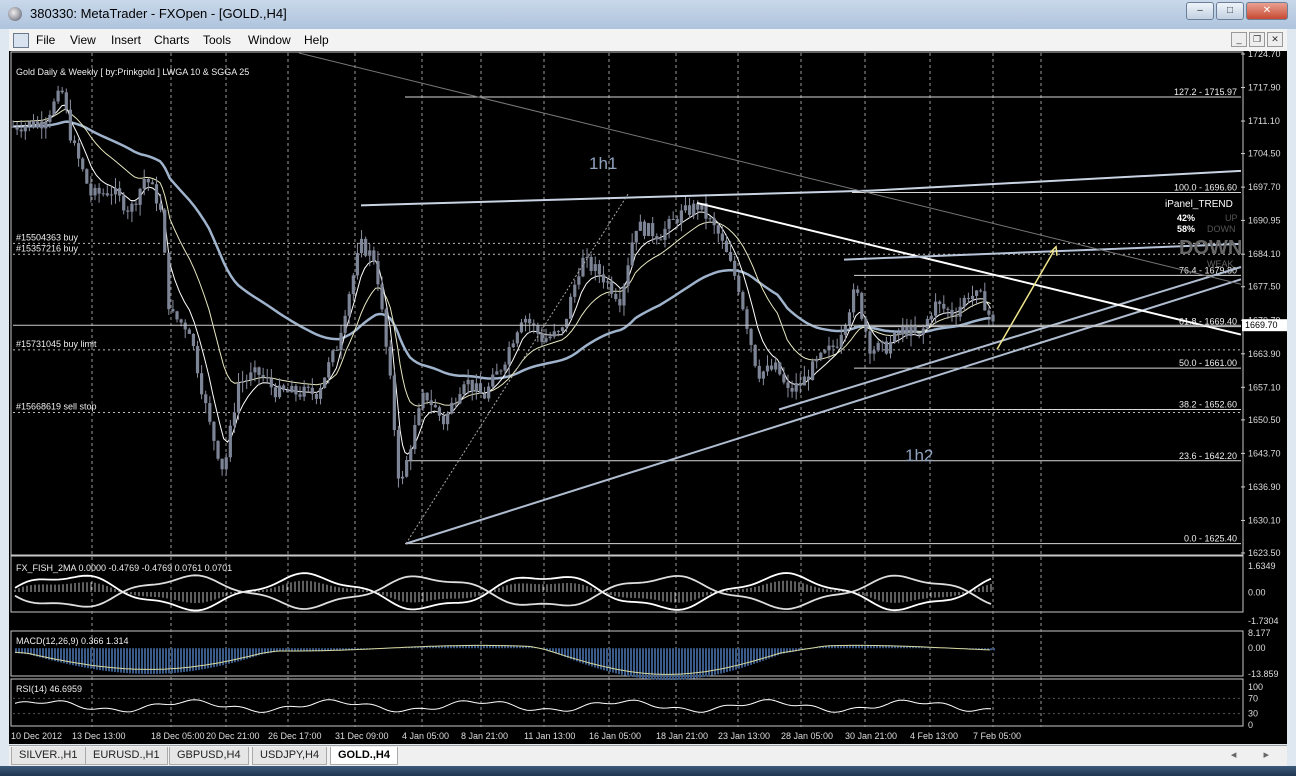  I want to click on menu-tools: Tools, so click(217, 40).